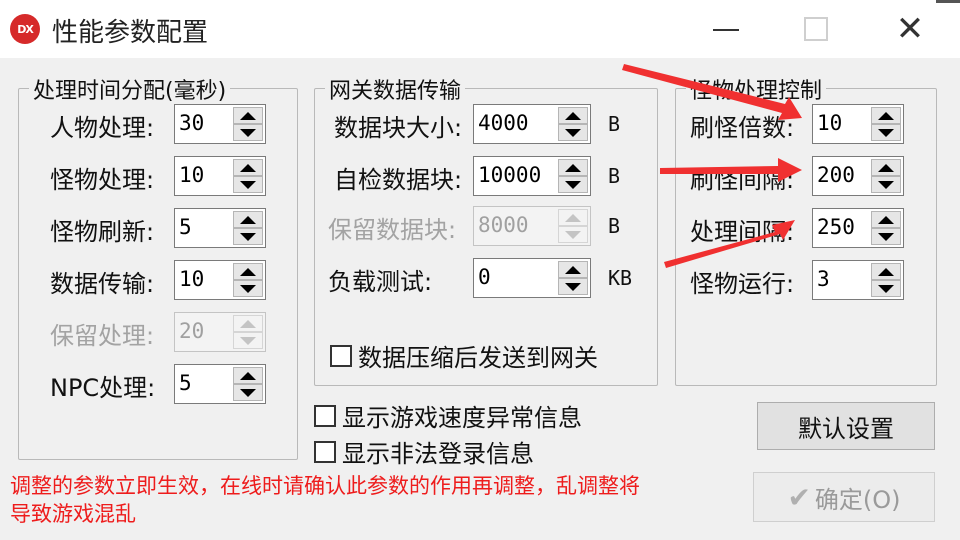  What do you see at coordinates (103, 388) in the screenshot?
I see `label-npc-processing: NPC处理:` at bounding box center [103, 388].